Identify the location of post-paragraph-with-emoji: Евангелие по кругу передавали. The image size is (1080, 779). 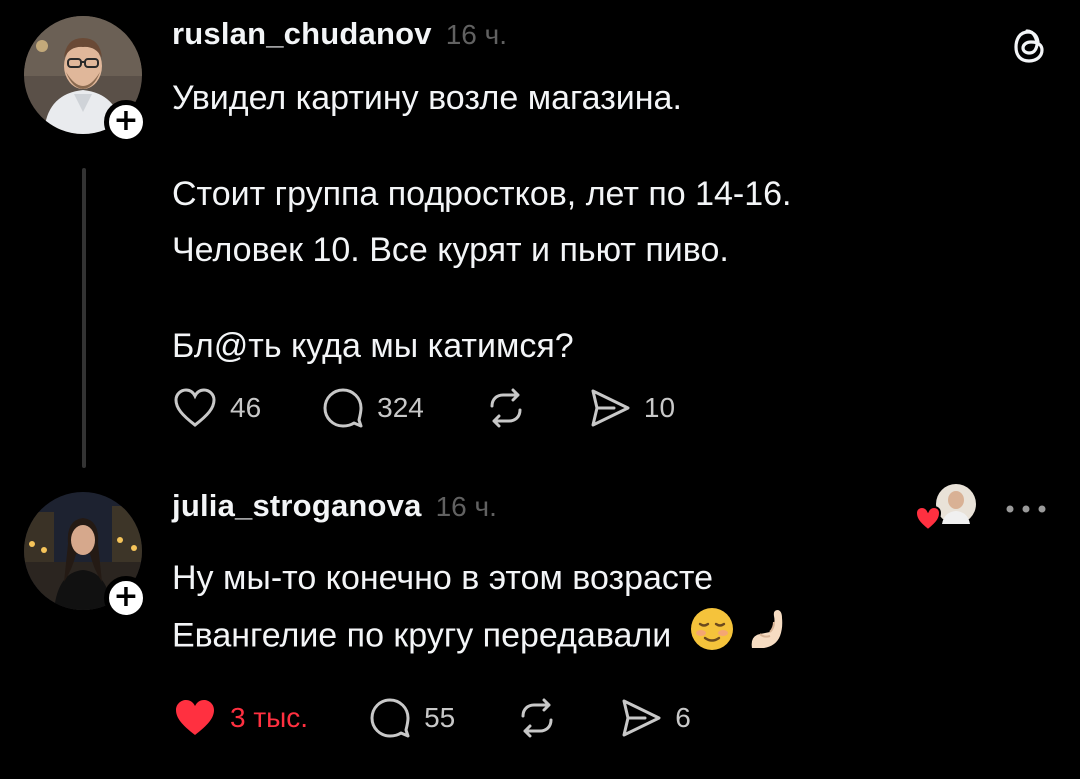
(602, 637).